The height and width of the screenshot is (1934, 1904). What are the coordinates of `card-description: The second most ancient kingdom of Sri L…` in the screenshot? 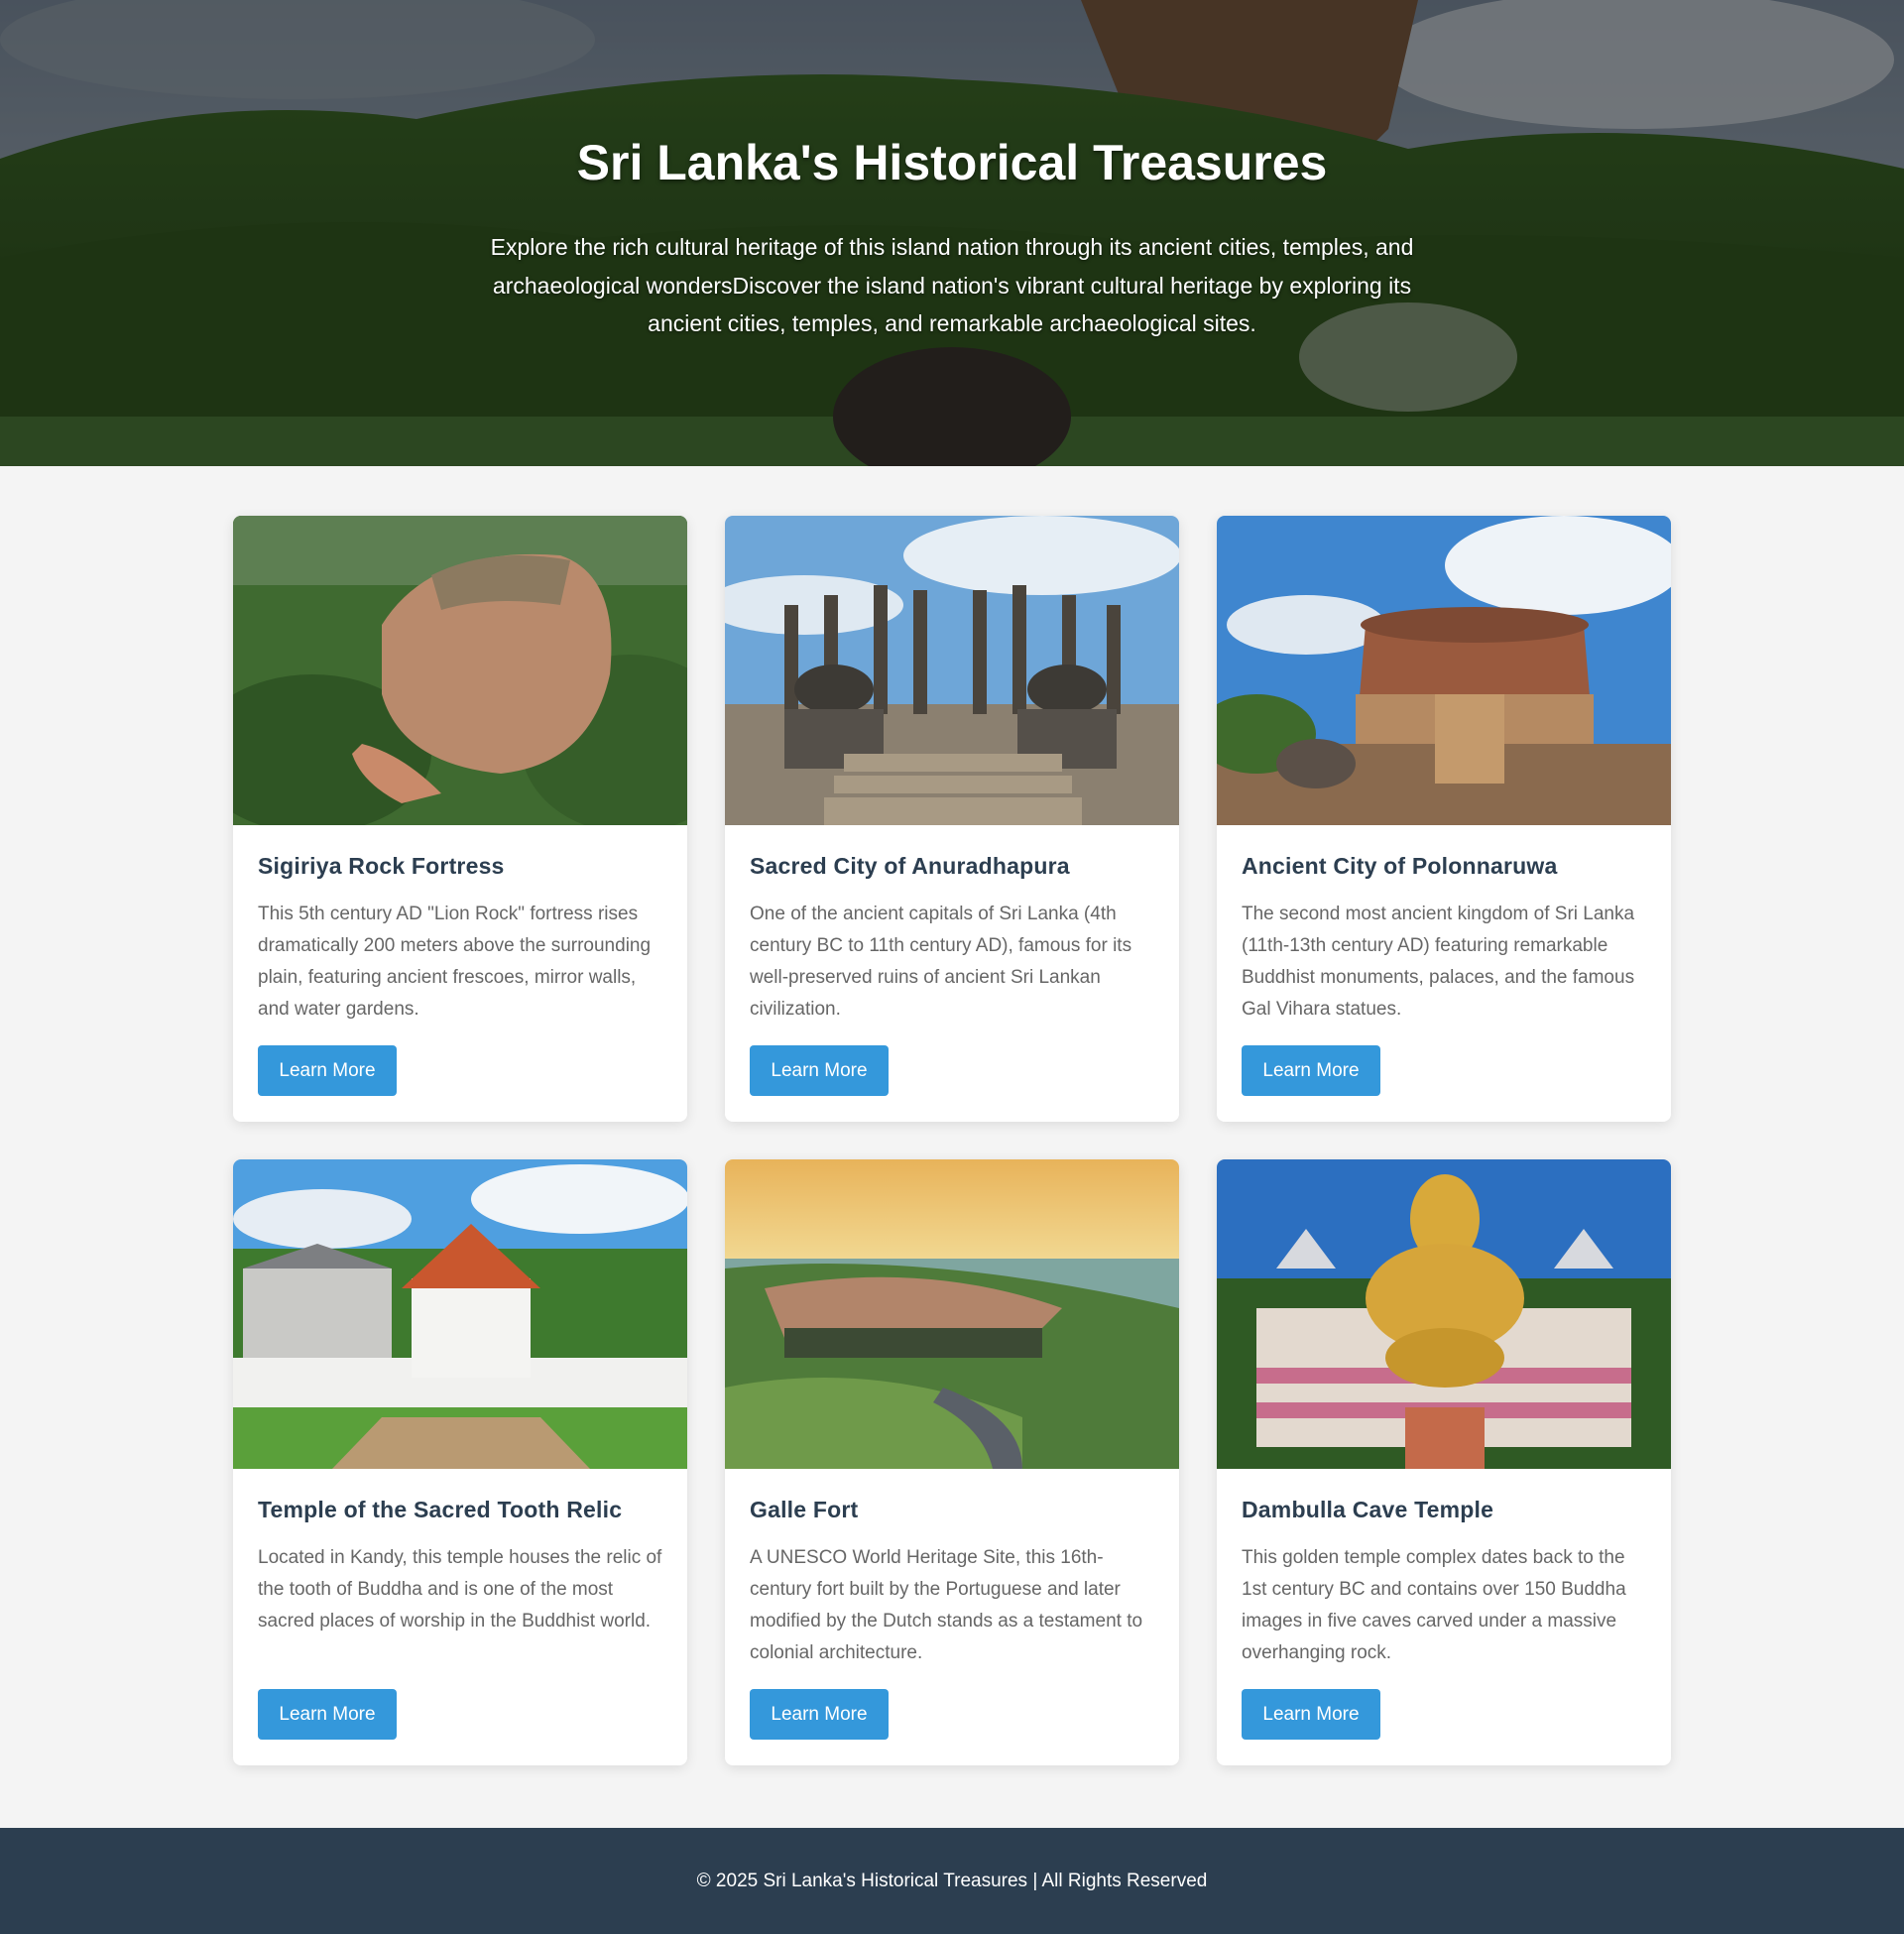 It's located at (1438, 962).